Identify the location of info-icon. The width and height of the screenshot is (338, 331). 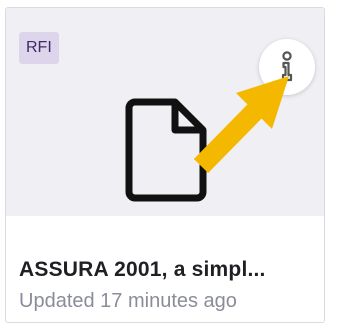
(287, 66).